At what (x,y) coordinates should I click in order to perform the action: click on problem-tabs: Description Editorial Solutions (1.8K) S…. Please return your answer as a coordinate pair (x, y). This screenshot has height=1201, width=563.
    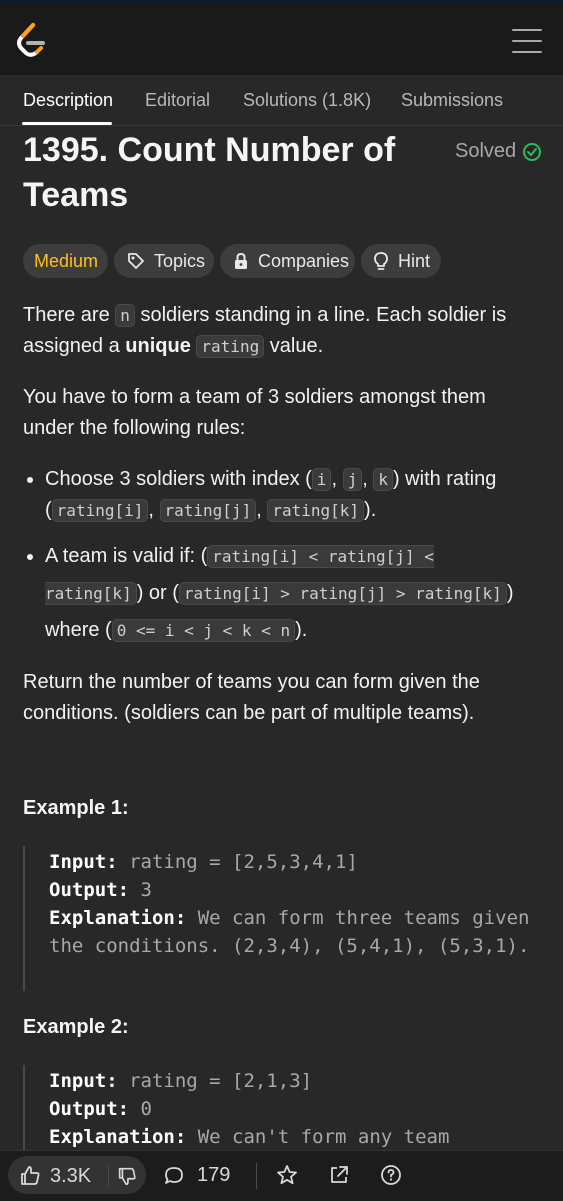
    Looking at the image, I should click on (281, 100).